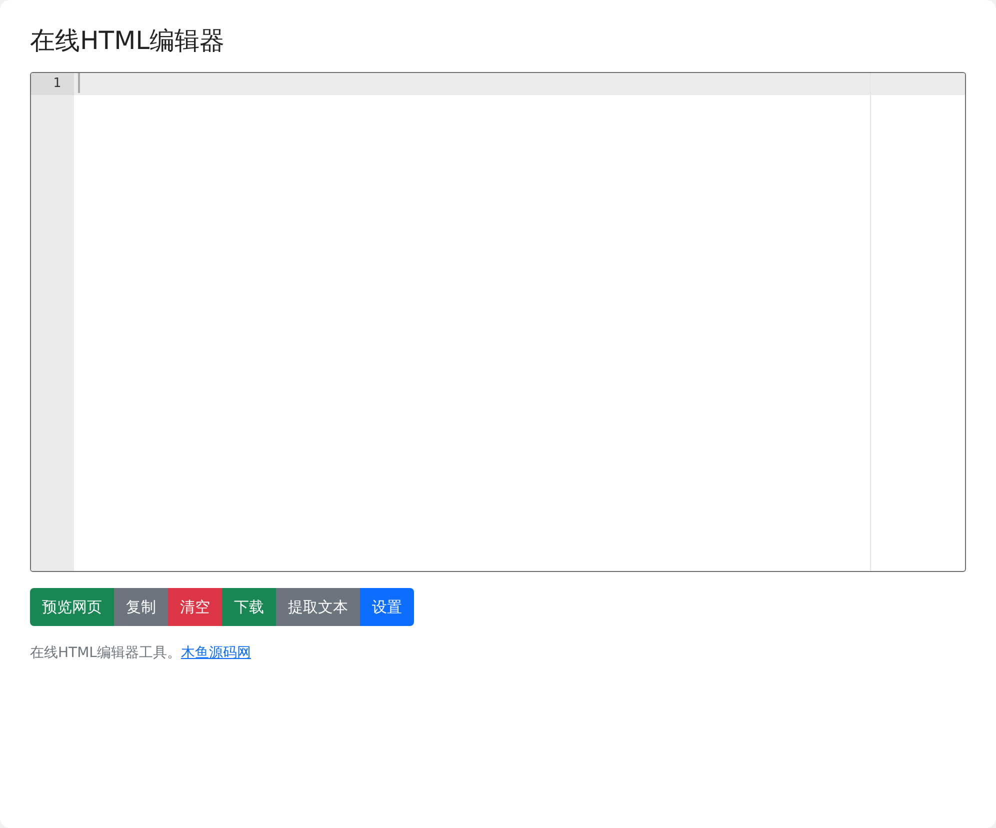 The width and height of the screenshot is (996, 828). Describe the element at coordinates (72, 607) in the screenshot. I see `toolbar-button: 预览网页` at that location.